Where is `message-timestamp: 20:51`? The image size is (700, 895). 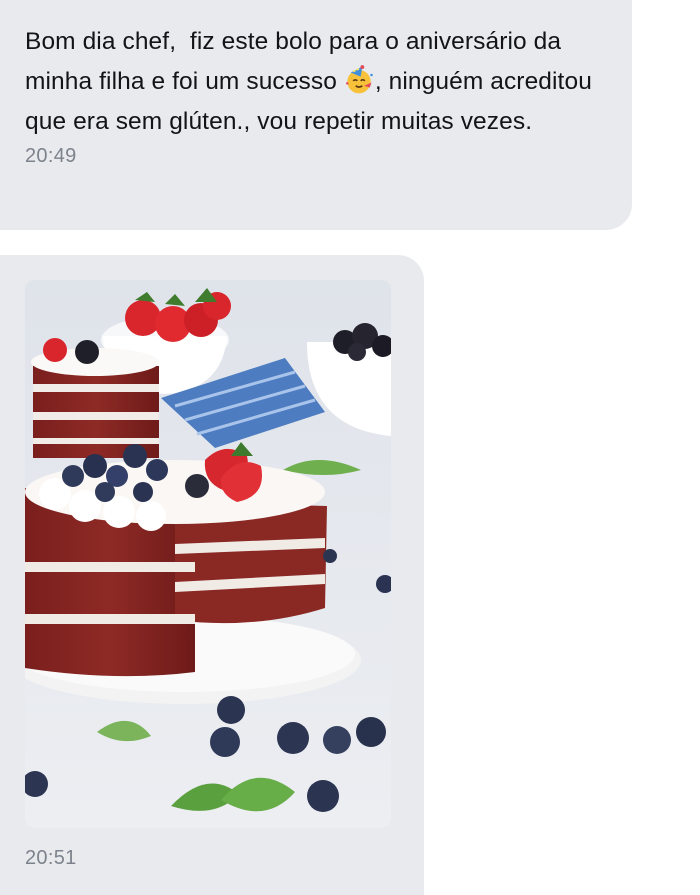
message-timestamp: 20:51 is located at coordinates (51, 858).